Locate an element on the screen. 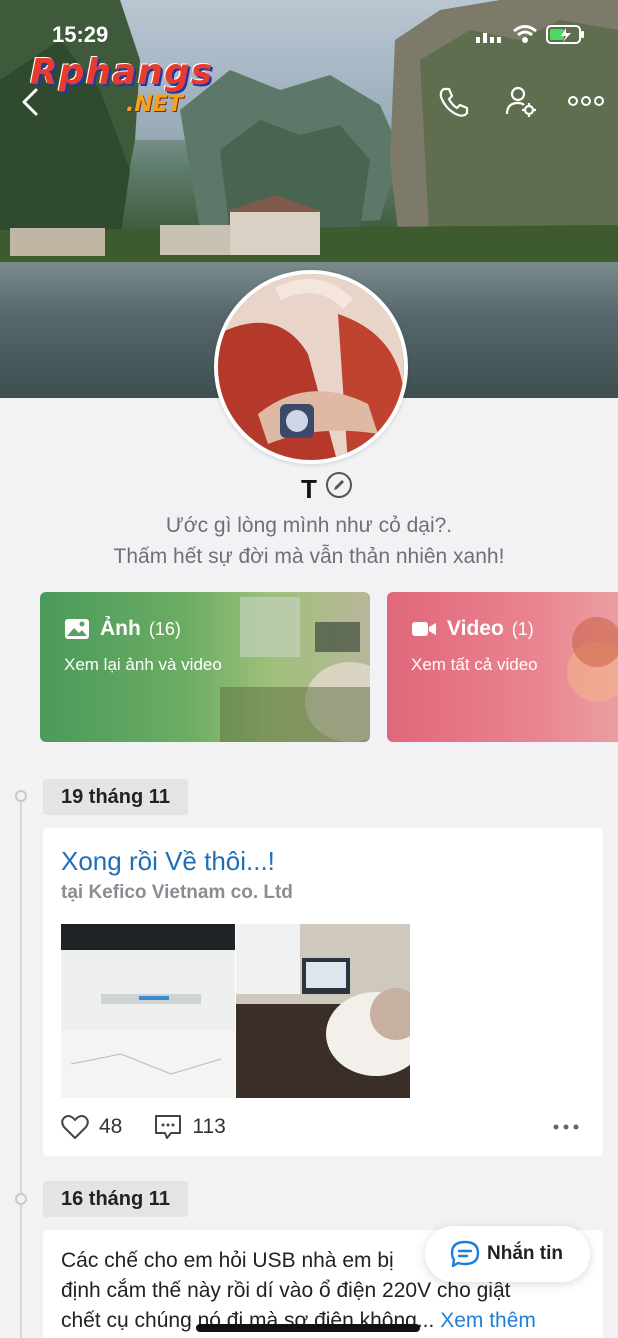 The width and height of the screenshot is (618, 1338). profile-avatar is located at coordinates (311, 367).